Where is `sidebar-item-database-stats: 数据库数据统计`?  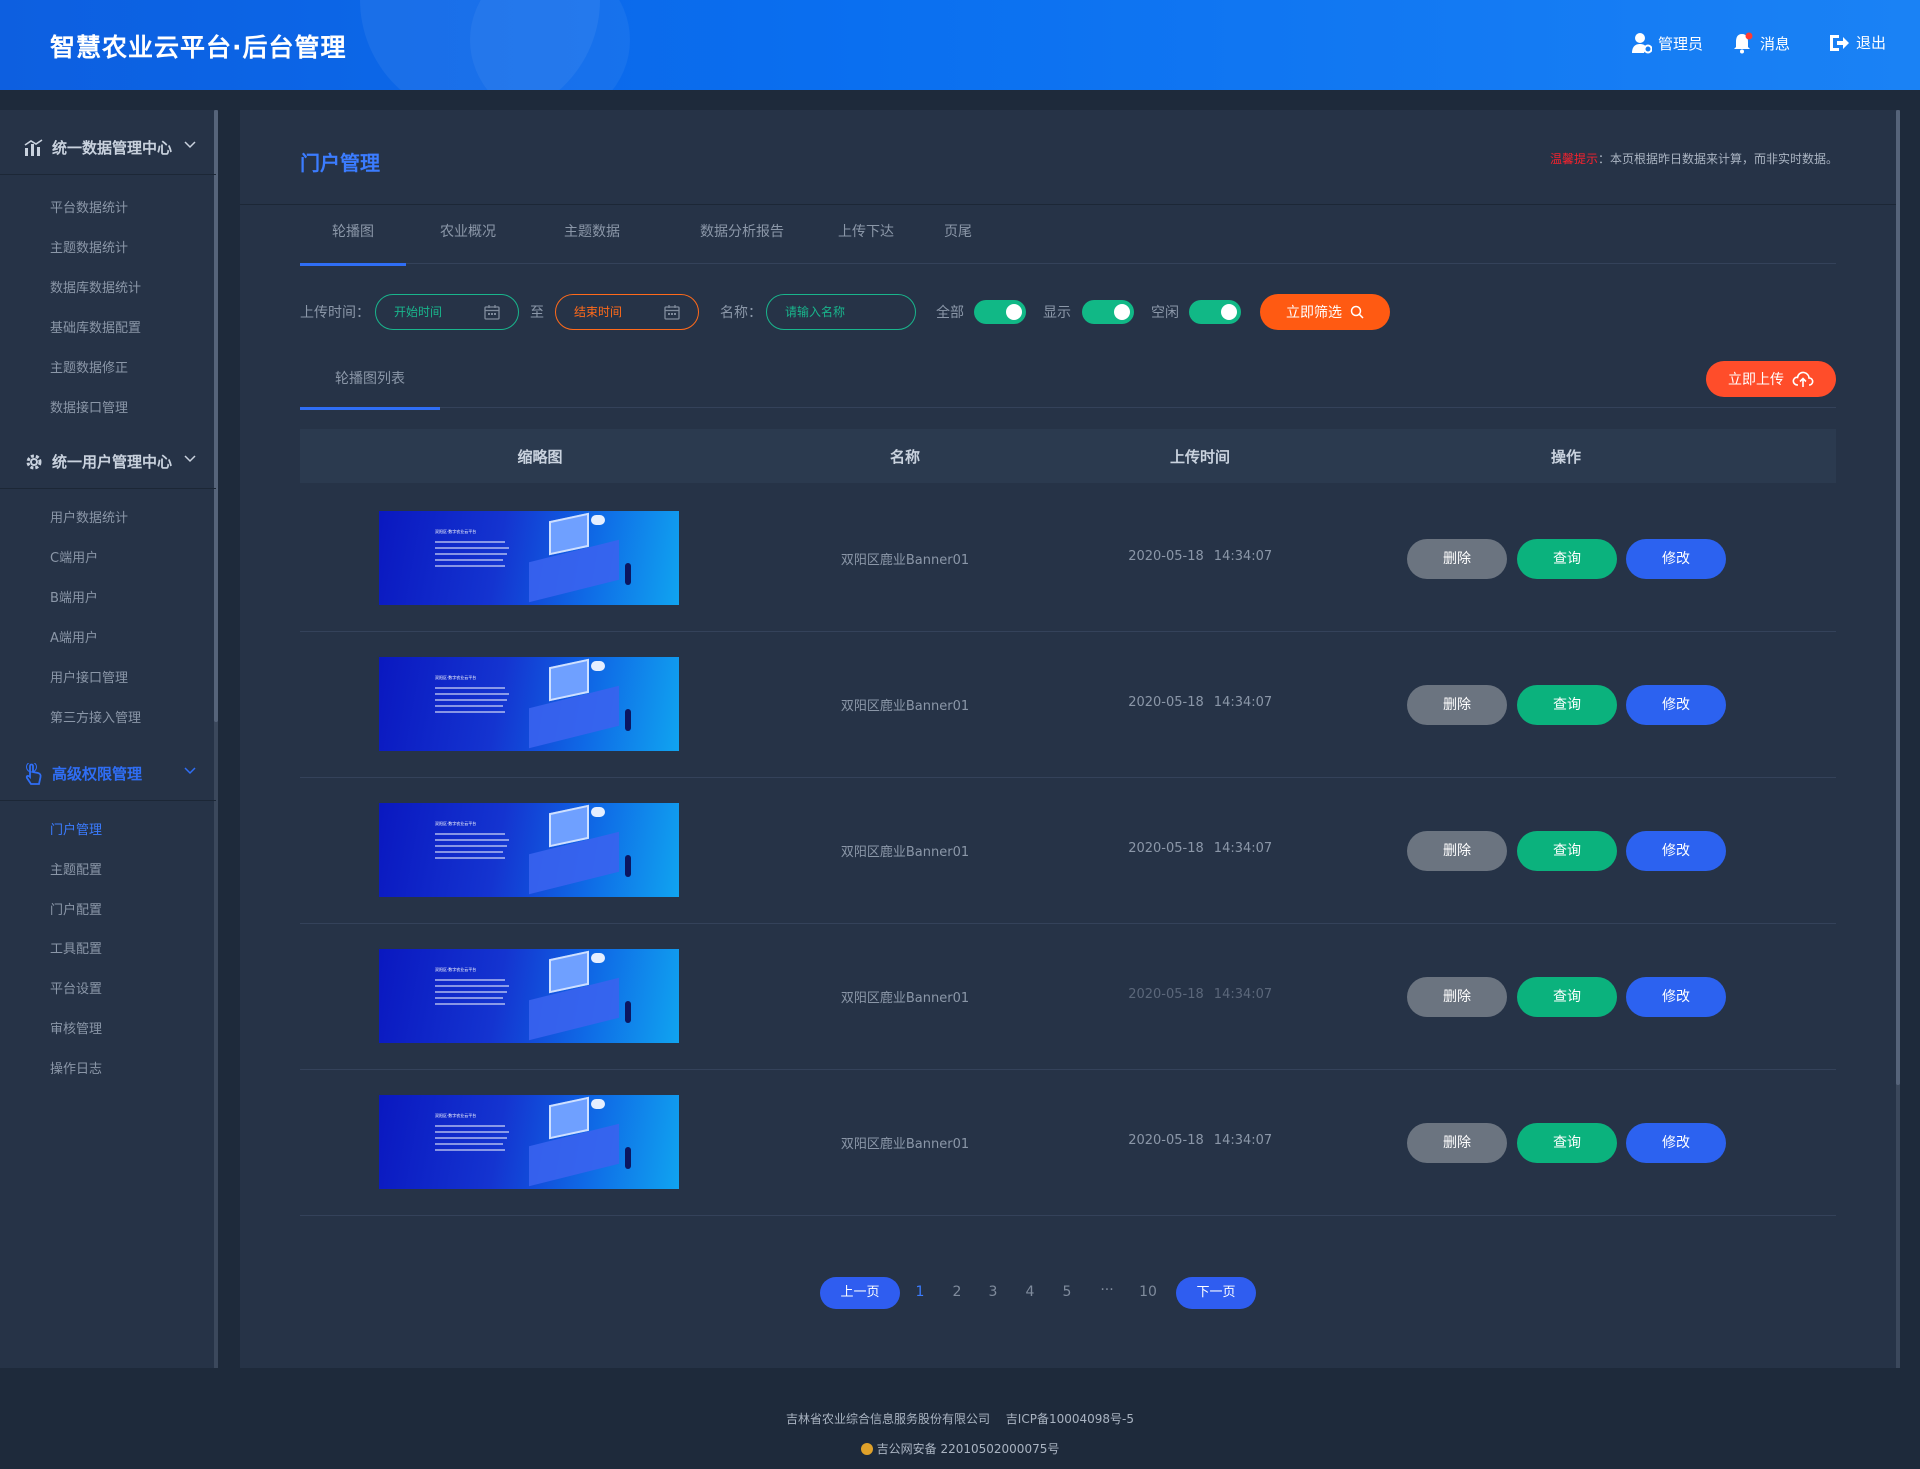 sidebar-item-database-stats: 数据库数据统计 is located at coordinates (95, 286).